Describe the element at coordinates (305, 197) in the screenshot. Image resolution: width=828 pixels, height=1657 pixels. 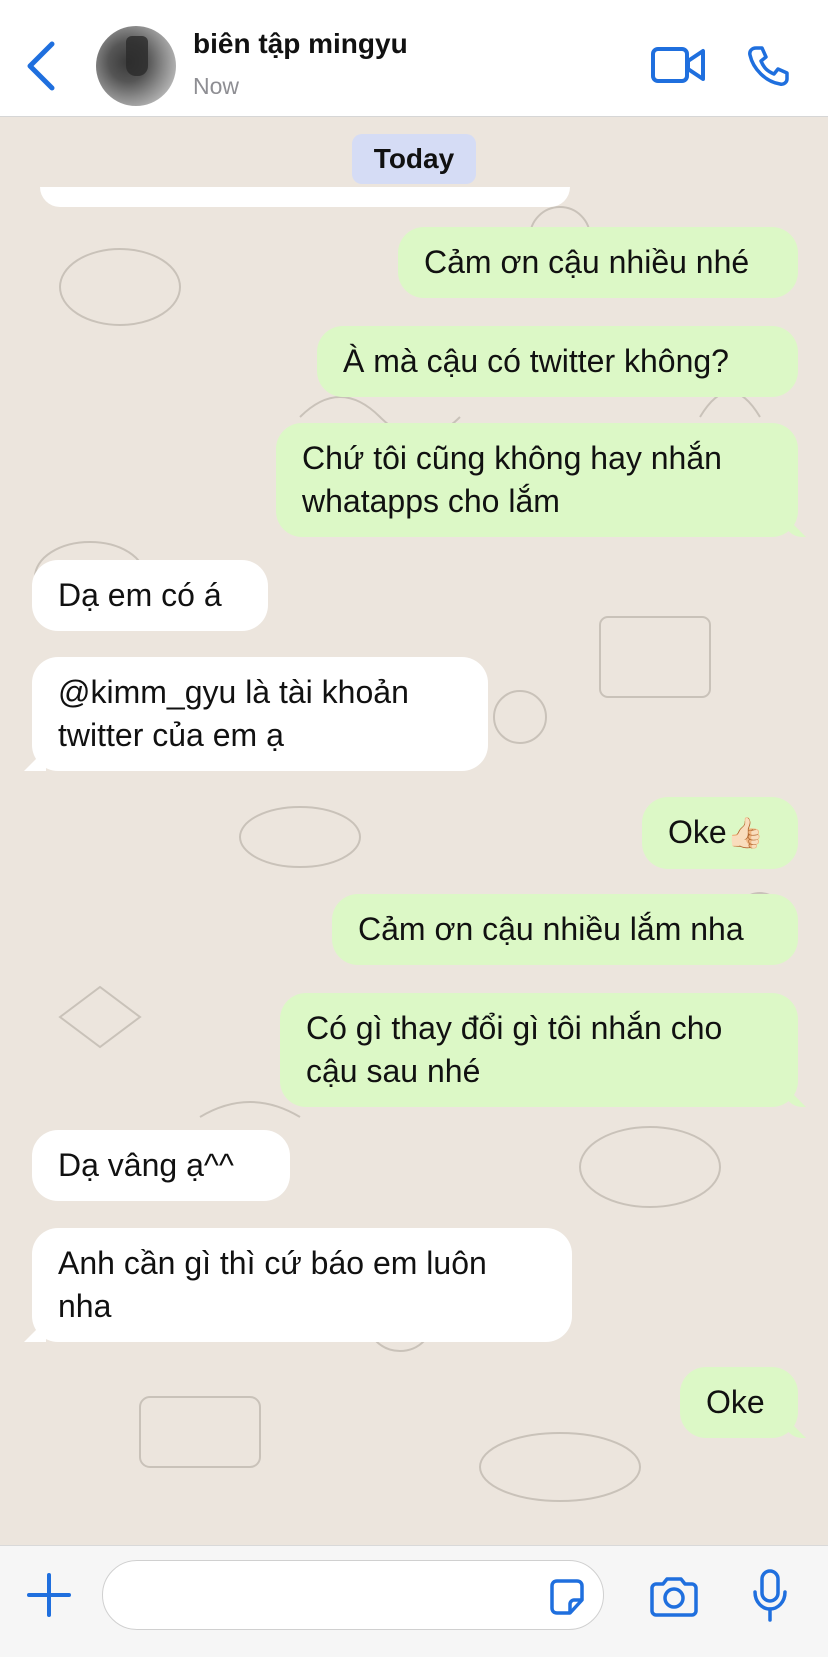
I see `partial-message-bubble` at that location.